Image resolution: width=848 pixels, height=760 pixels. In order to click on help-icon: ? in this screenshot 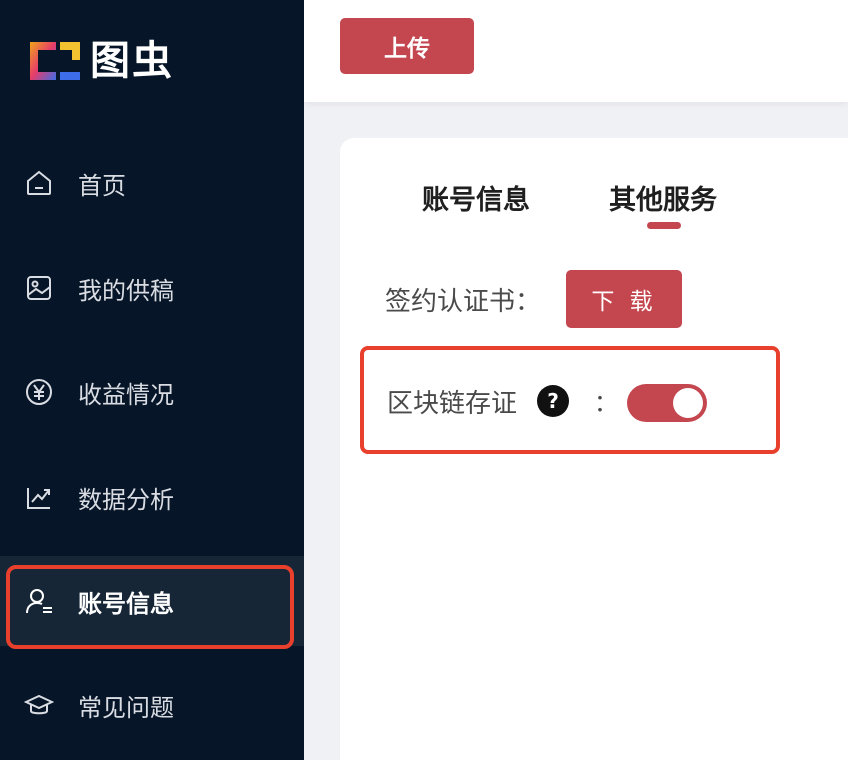, I will do `click(553, 401)`.